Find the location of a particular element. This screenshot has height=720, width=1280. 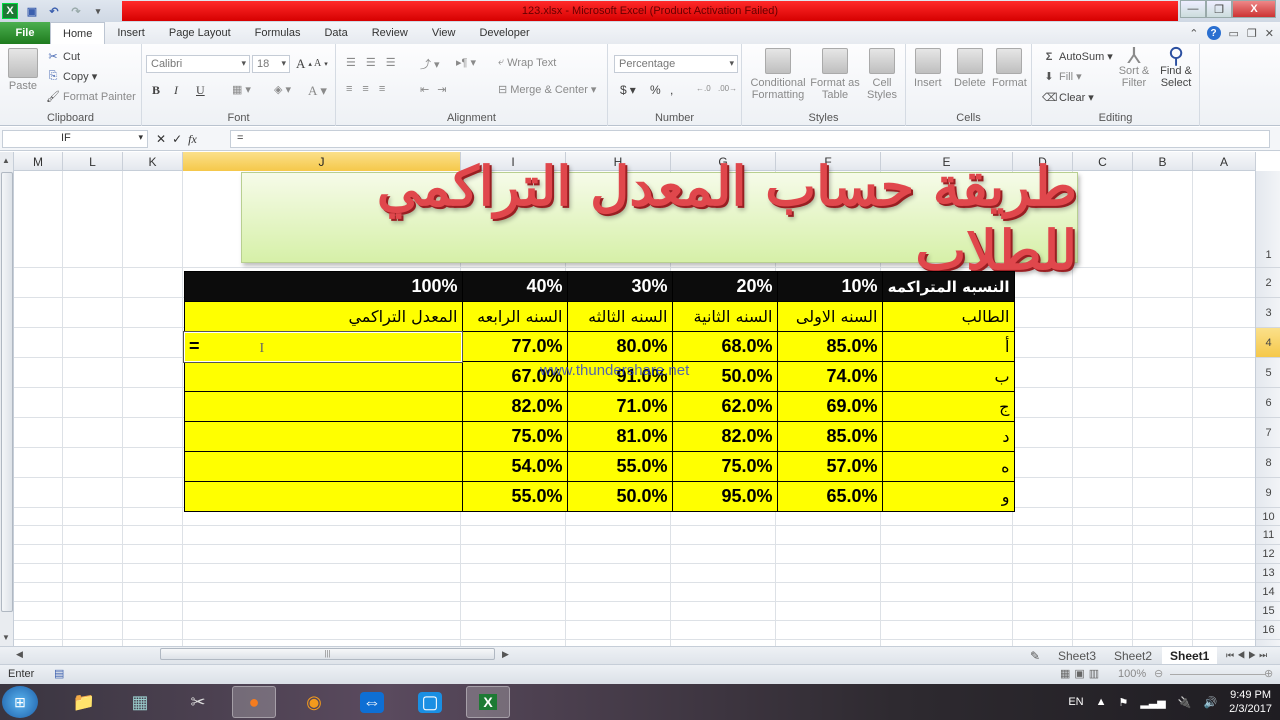

format-cells-button: Format is located at coordinates (1009, 68).